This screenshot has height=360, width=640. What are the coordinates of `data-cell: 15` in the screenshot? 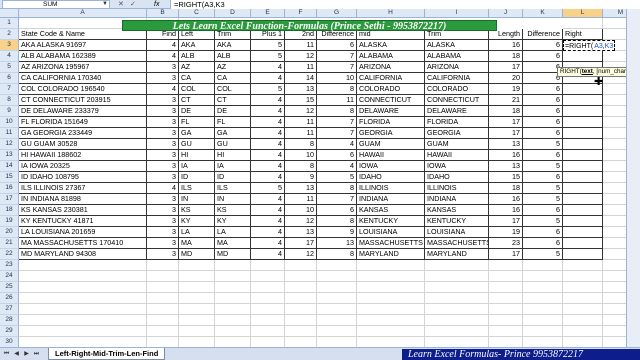 It's located at (301, 100).